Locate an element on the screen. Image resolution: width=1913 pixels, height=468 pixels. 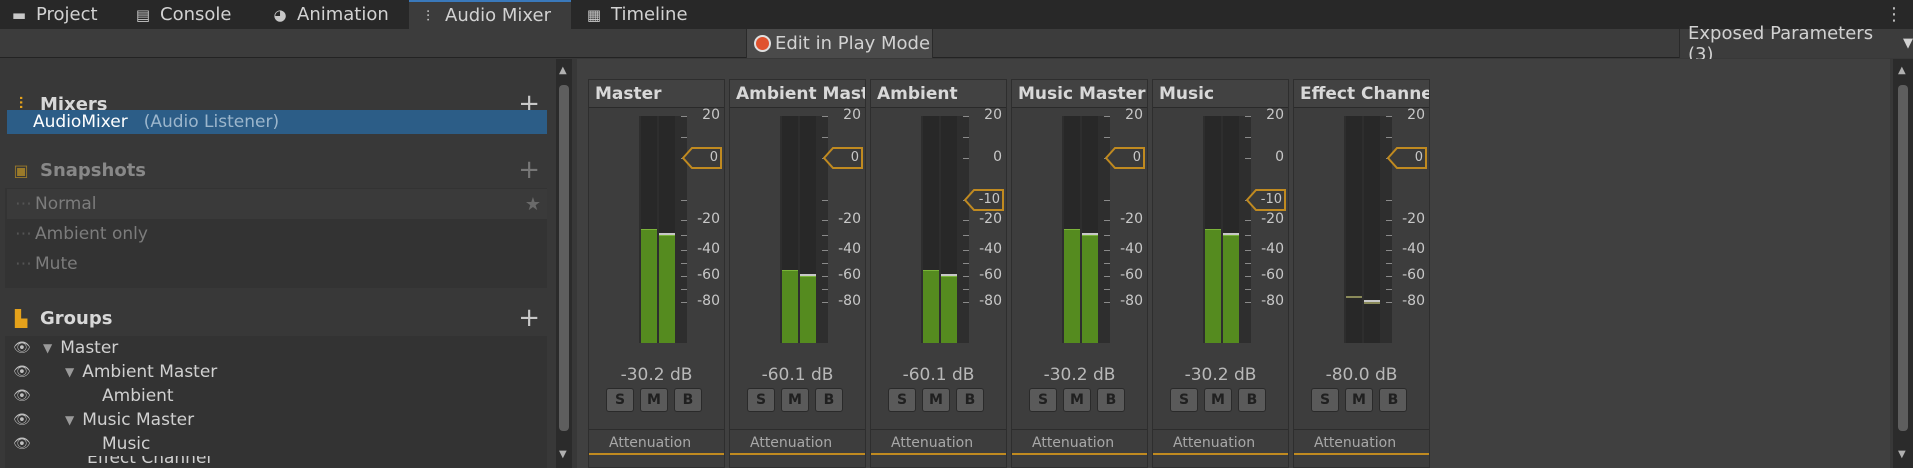
drag-handle: ⋯ is located at coordinates (23, 204).